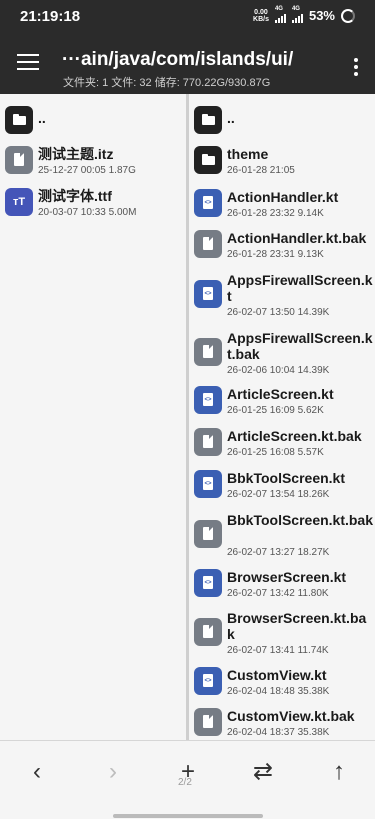  Describe the element at coordinates (185, 782) in the screenshot. I see `page-indicator: 2/2` at that location.